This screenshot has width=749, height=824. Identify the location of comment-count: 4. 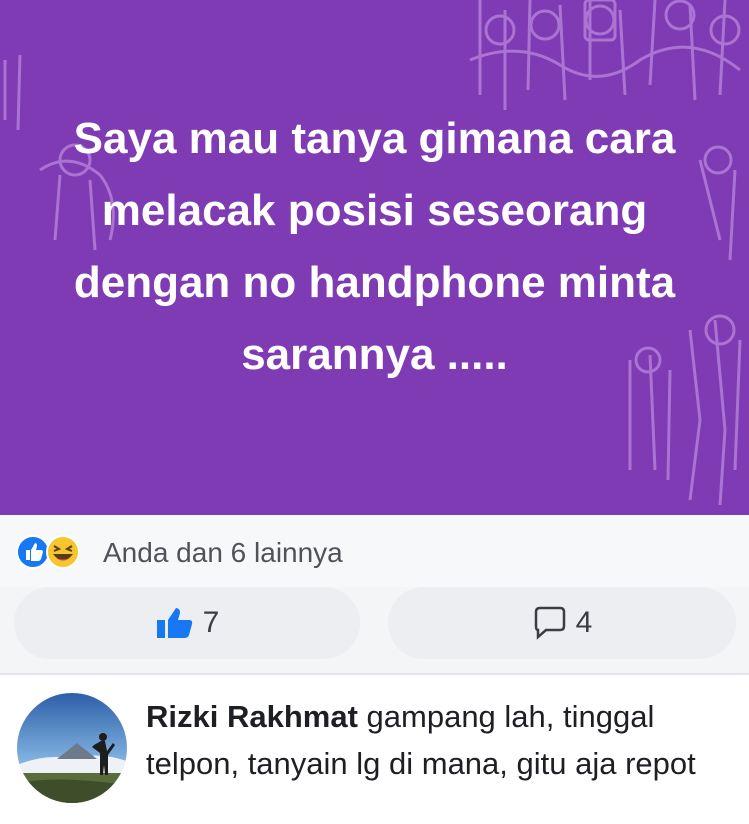
(584, 622).